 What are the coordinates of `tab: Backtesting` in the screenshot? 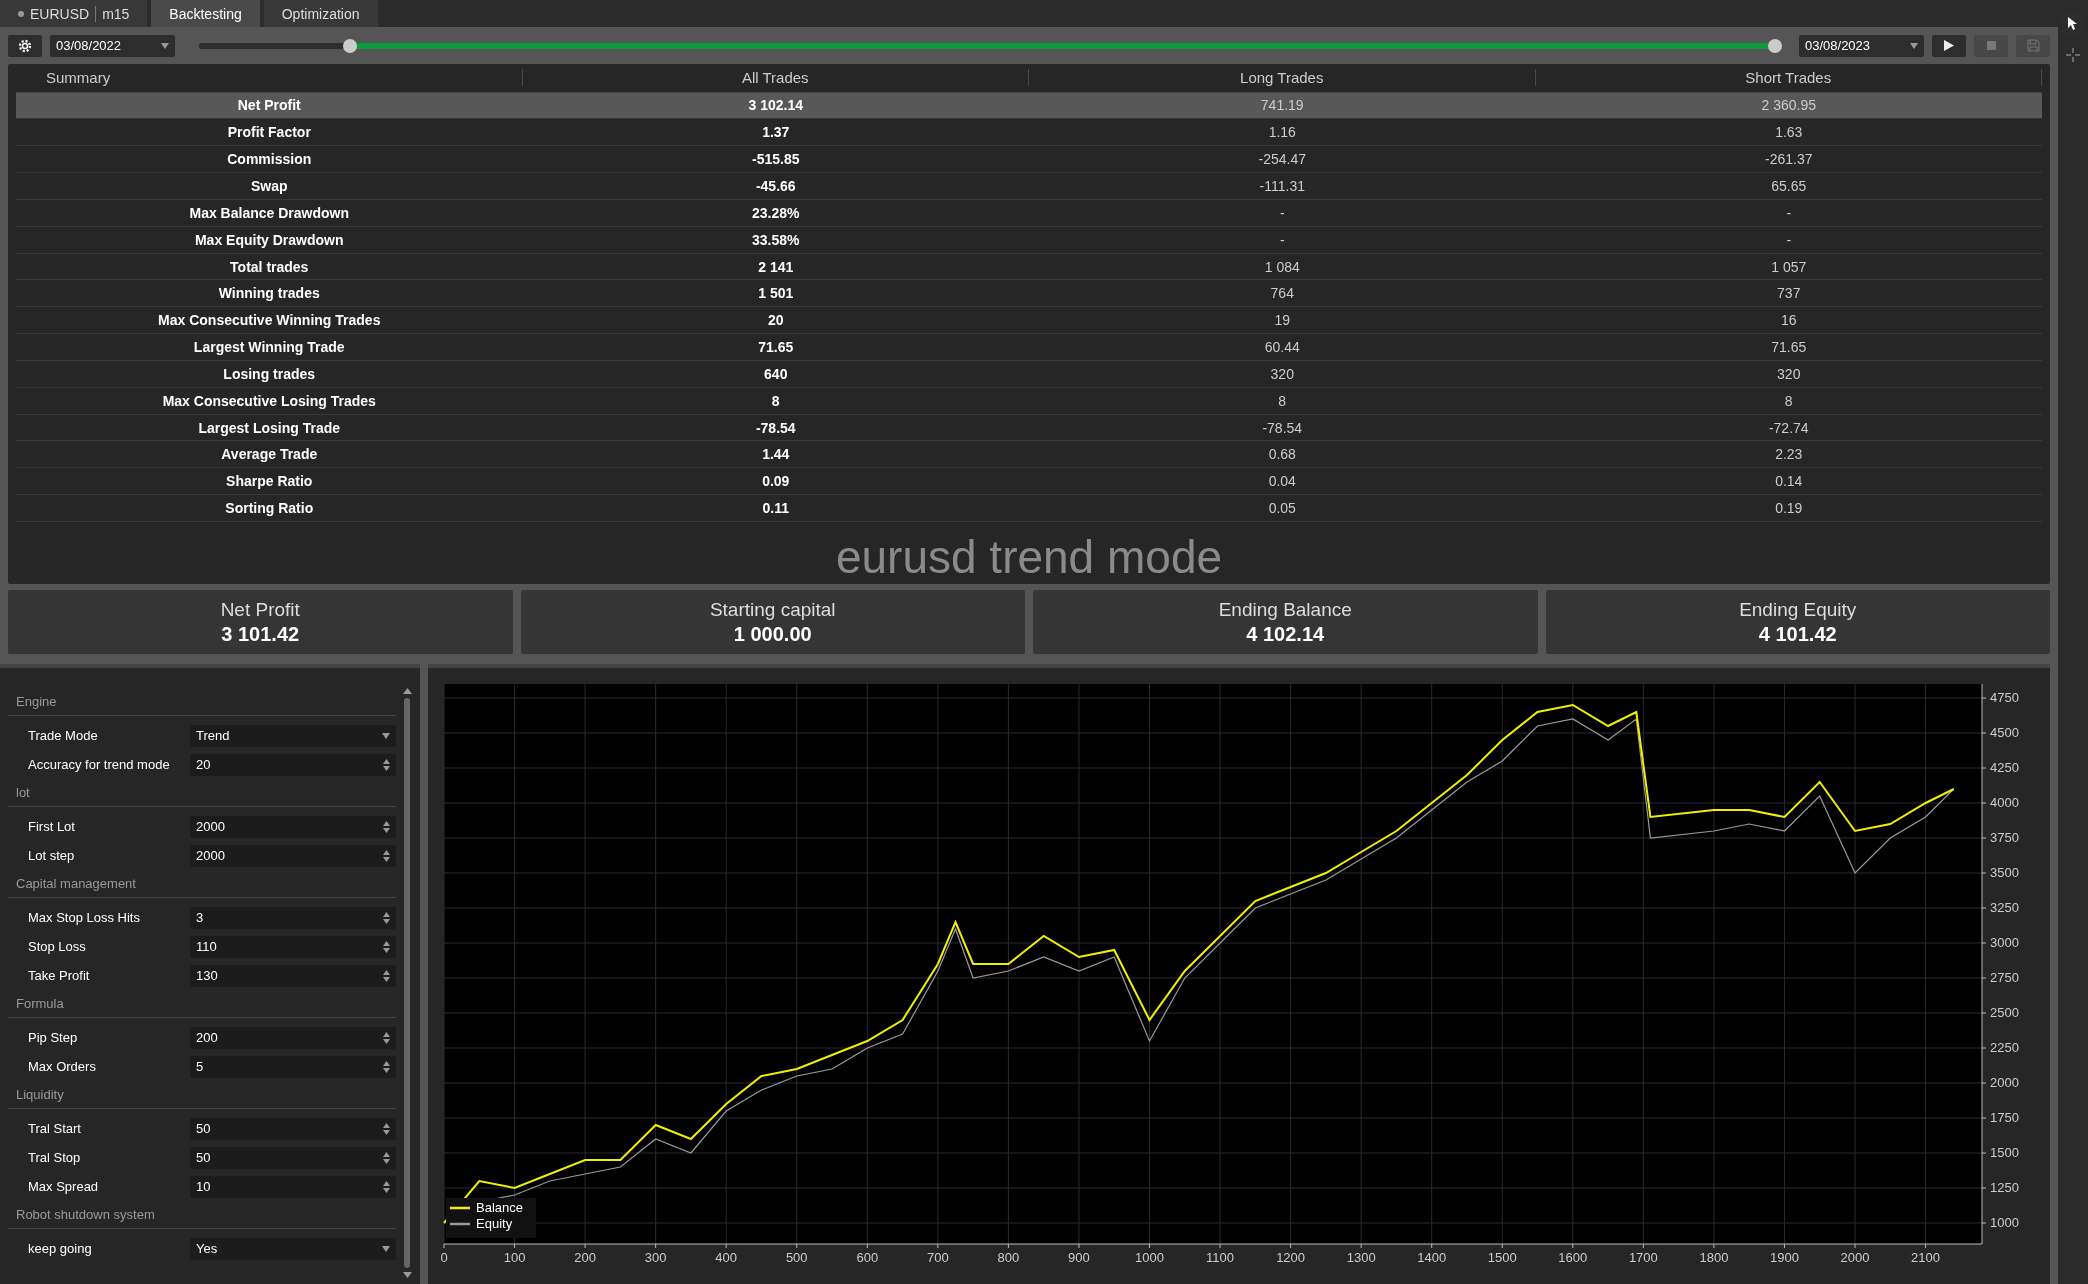 It's located at (205, 13).